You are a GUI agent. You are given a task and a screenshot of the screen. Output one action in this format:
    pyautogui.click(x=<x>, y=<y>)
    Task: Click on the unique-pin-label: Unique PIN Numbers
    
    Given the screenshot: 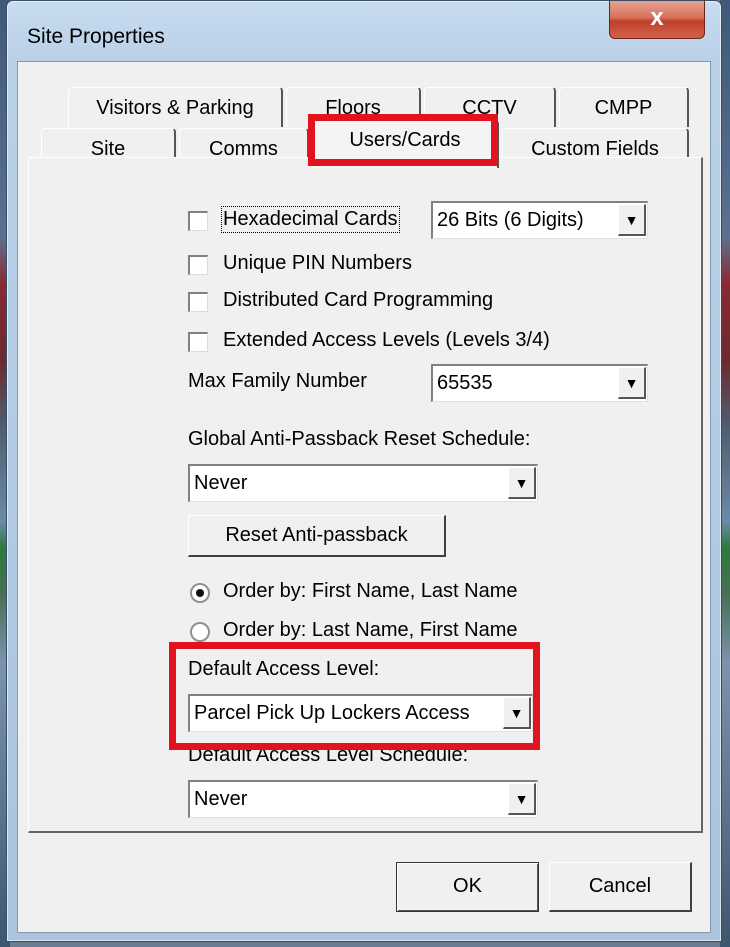 What is the action you would take?
    pyautogui.click(x=317, y=263)
    